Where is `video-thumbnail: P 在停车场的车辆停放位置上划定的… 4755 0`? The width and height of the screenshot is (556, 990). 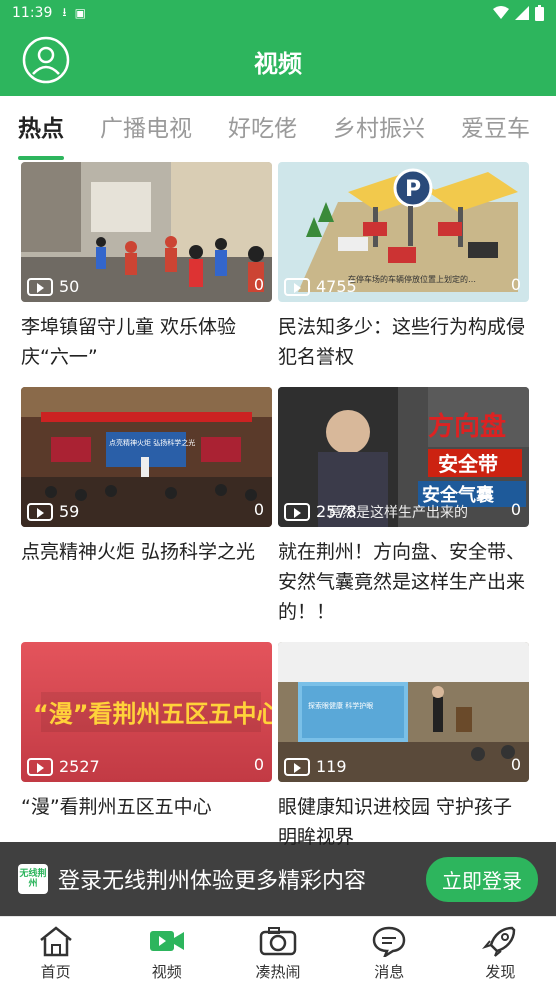
video-thumbnail: P 在停车场的车辆停放位置上划定的… 4755 0 is located at coordinates (403, 232).